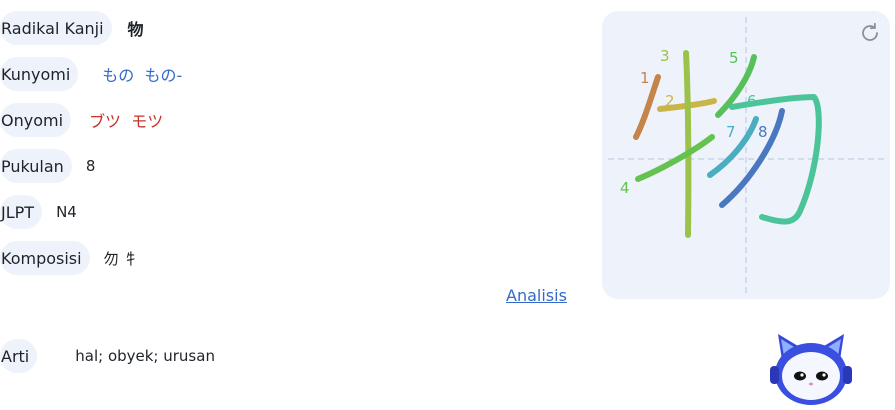 This screenshot has width=895, height=410. I want to click on stroke-number-5: 5, so click(734, 58).